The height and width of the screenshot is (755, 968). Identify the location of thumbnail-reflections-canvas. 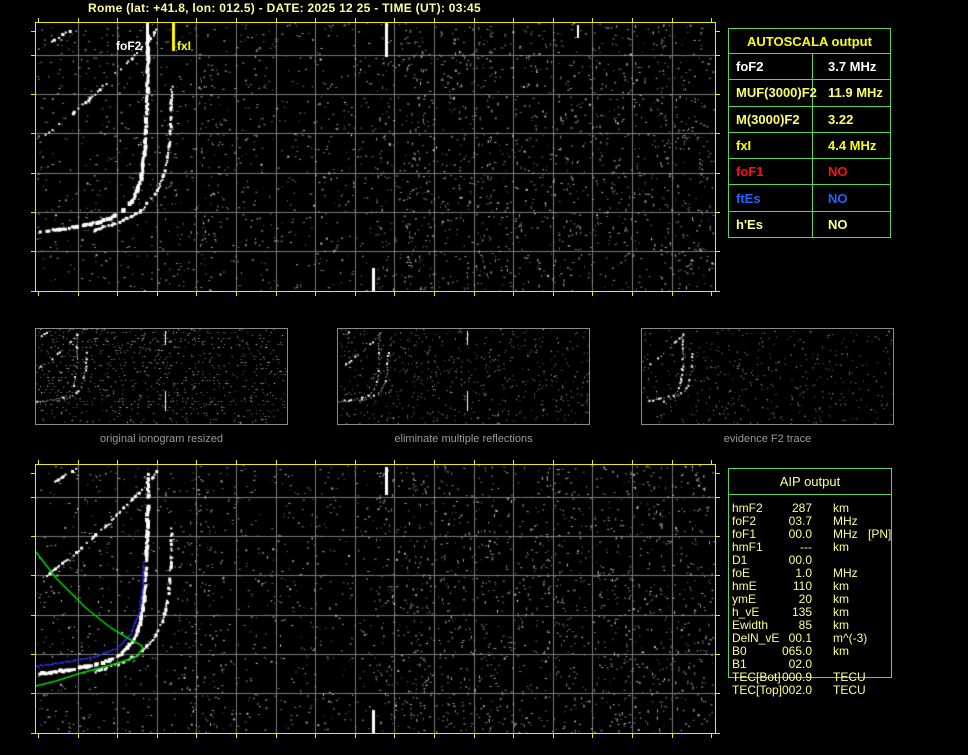
(463, 376).